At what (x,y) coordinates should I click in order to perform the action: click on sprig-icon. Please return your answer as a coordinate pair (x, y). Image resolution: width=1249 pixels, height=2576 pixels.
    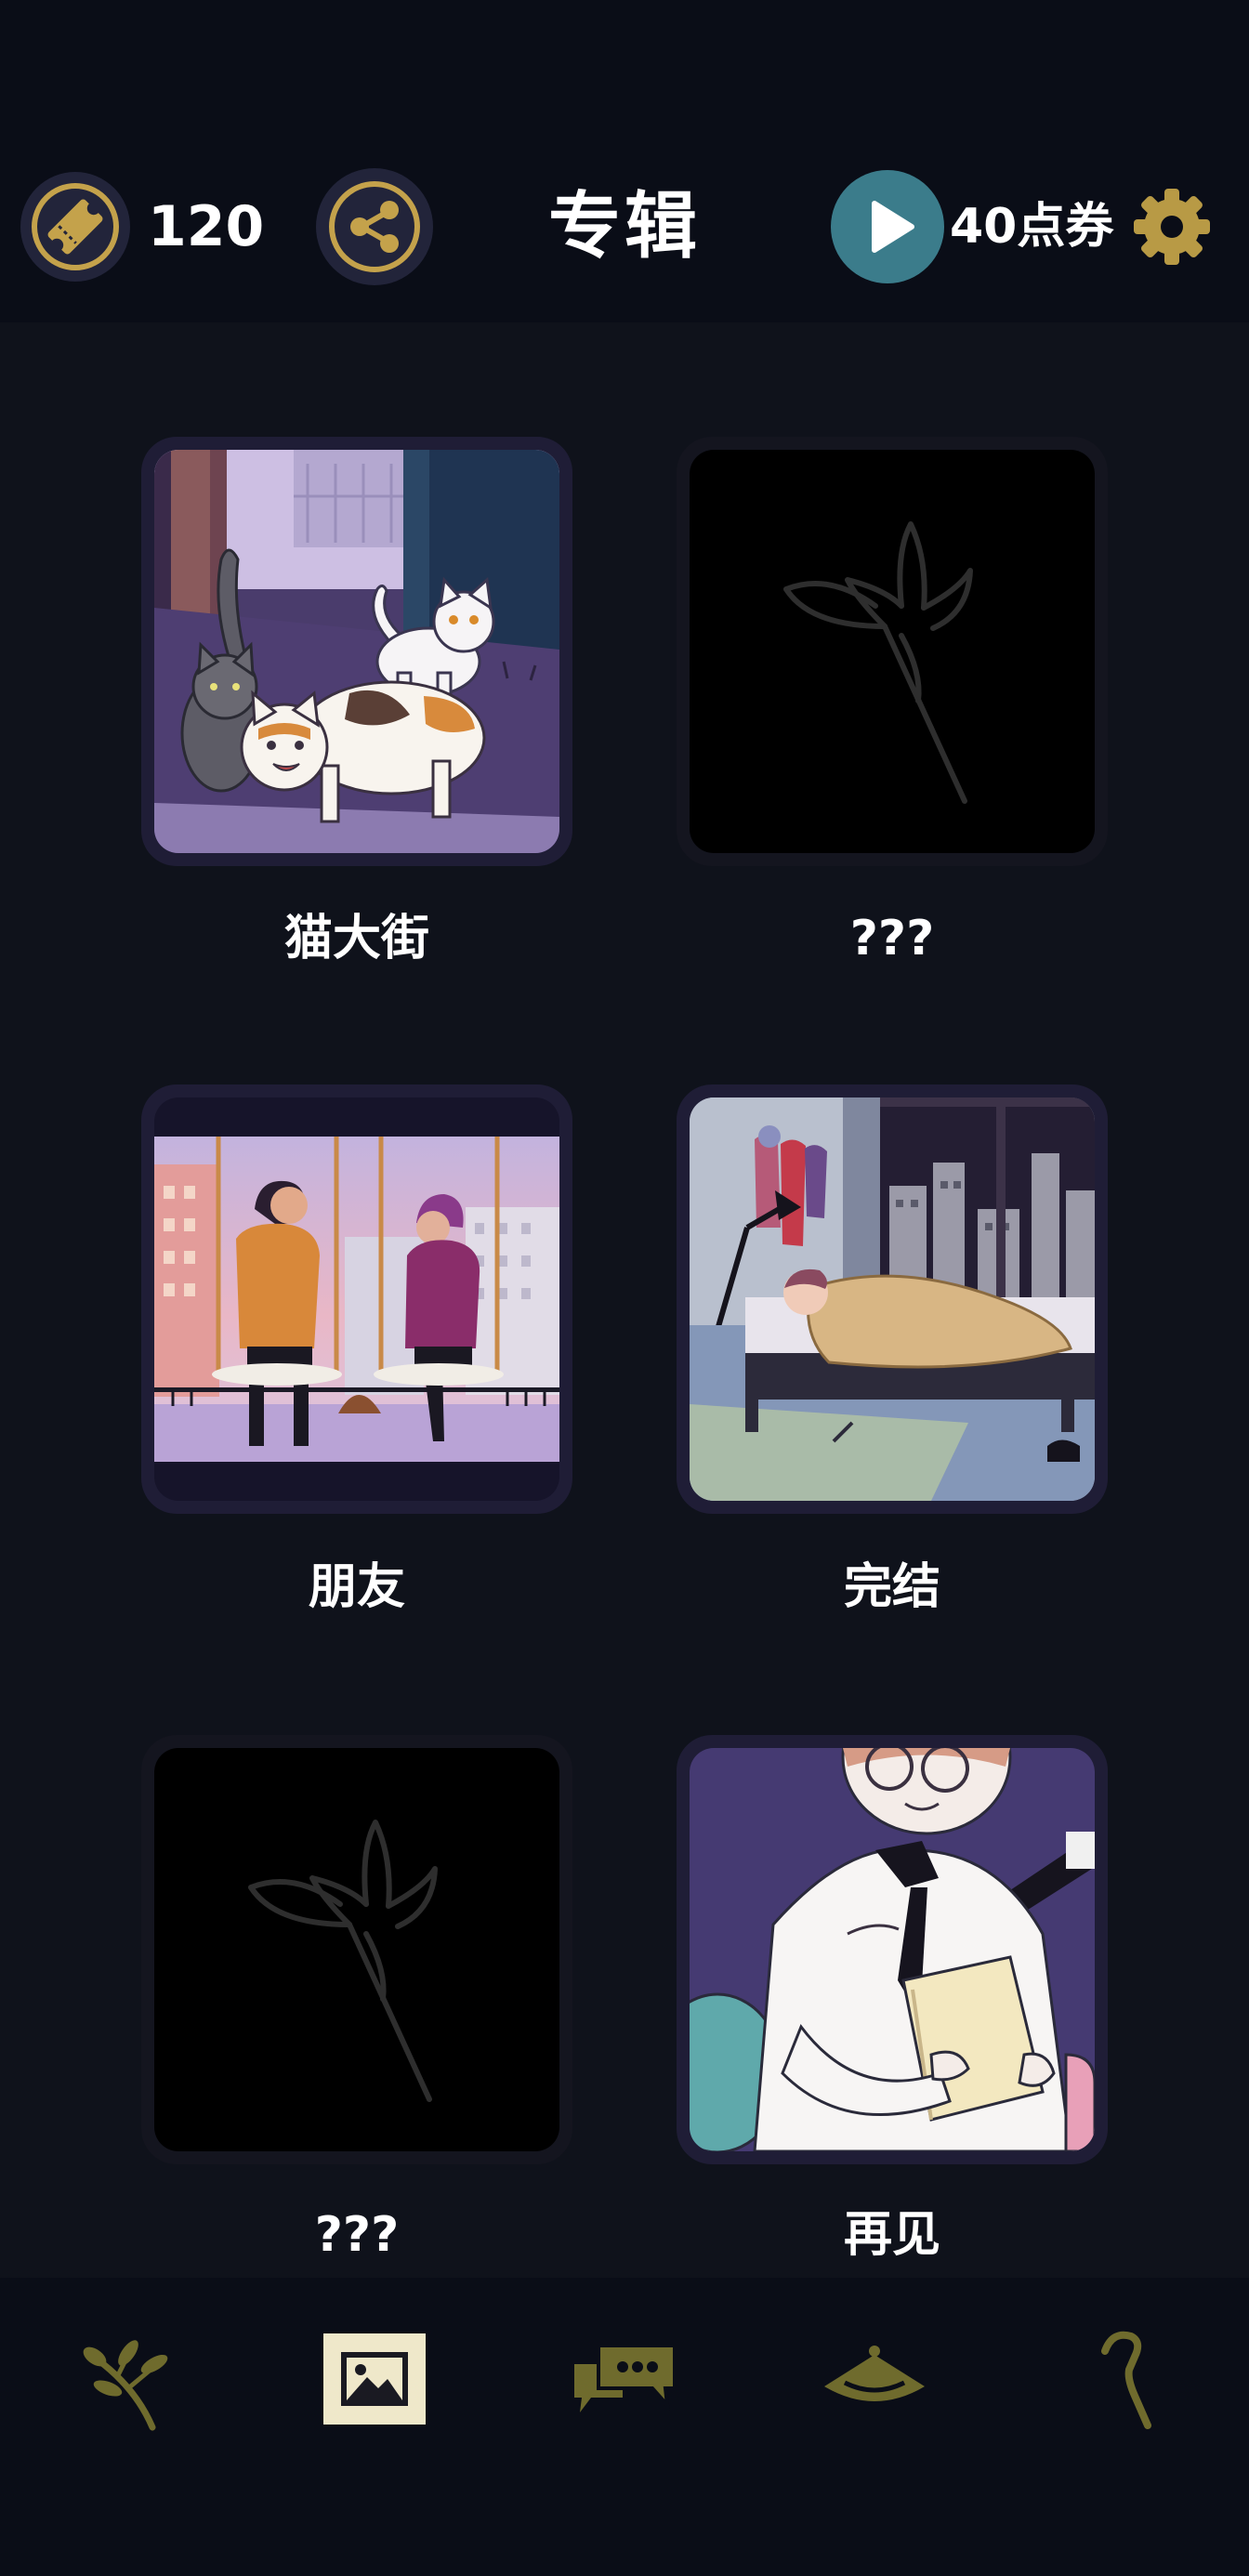
    Looking at the image, I should click on (125, 2385).